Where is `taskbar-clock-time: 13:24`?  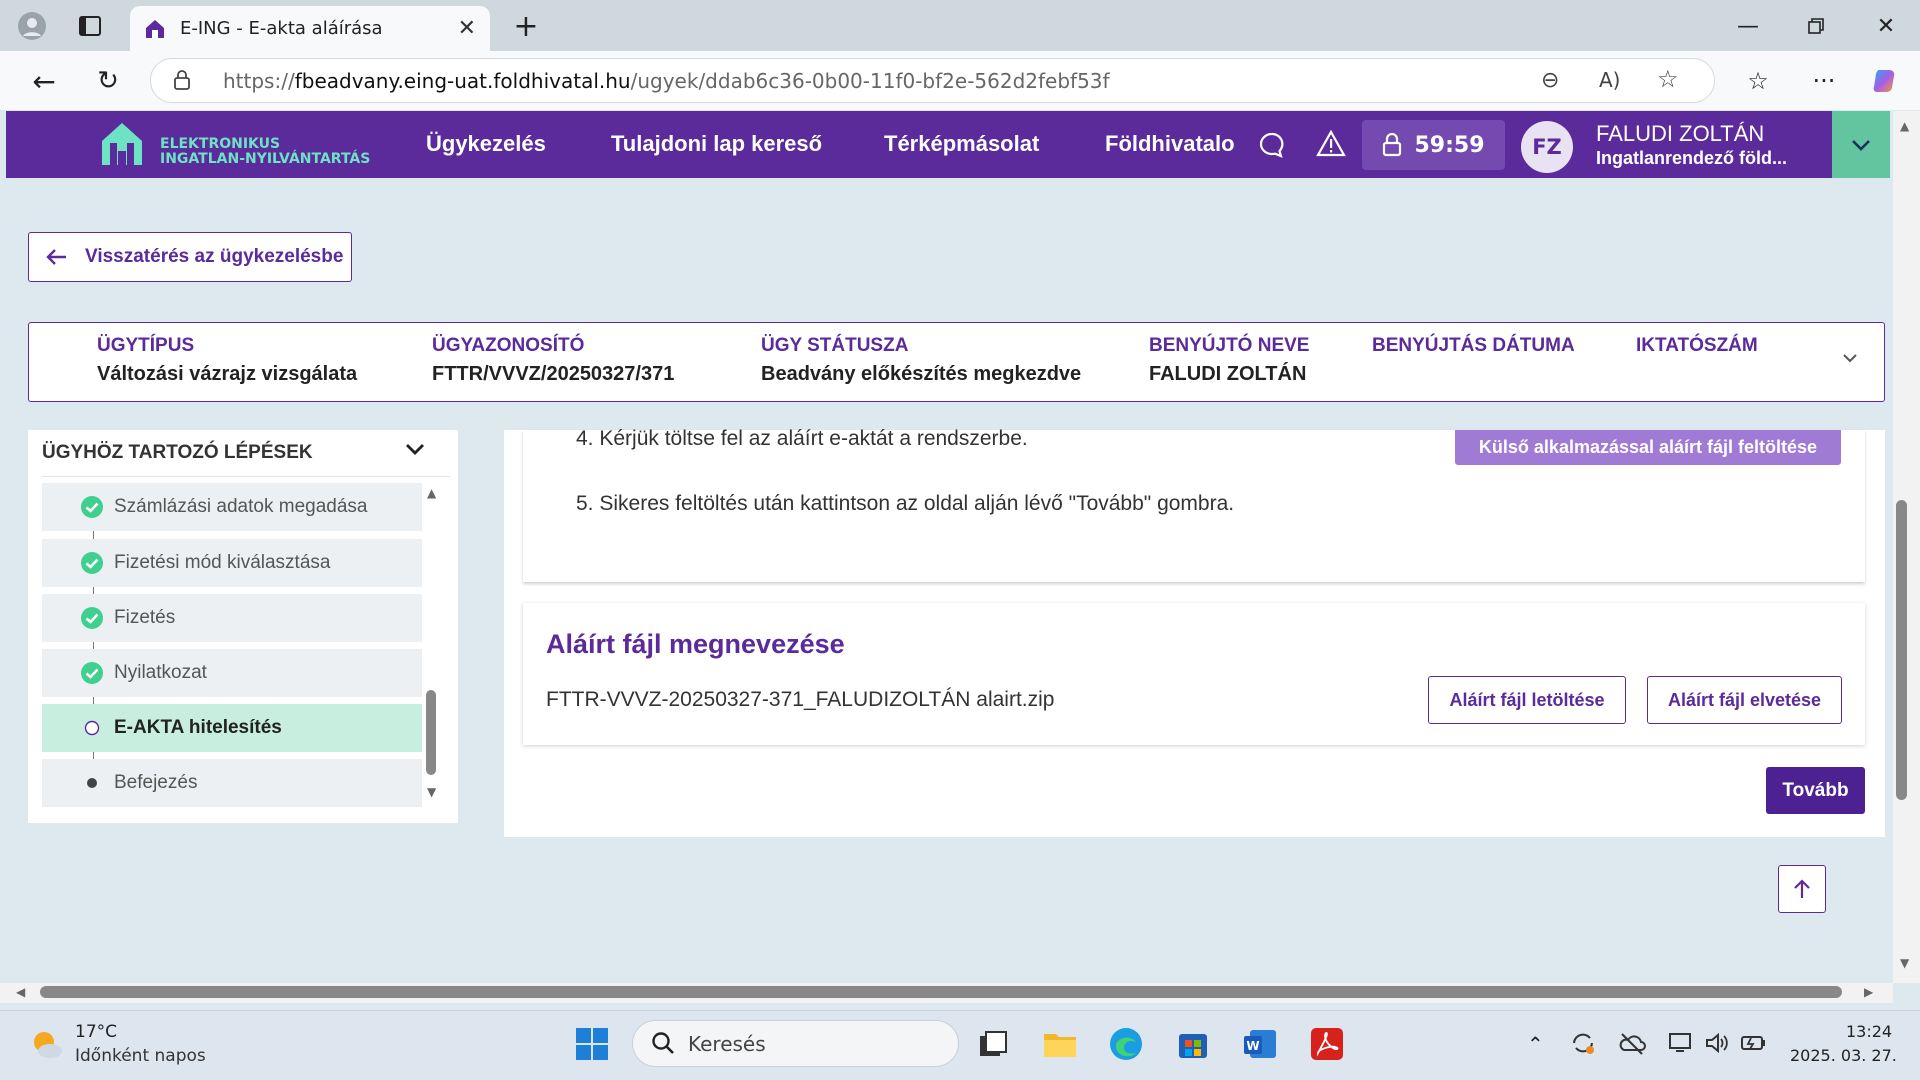 taskbar-clock-time: 13:24 is located at coordinates (1869, 1031).